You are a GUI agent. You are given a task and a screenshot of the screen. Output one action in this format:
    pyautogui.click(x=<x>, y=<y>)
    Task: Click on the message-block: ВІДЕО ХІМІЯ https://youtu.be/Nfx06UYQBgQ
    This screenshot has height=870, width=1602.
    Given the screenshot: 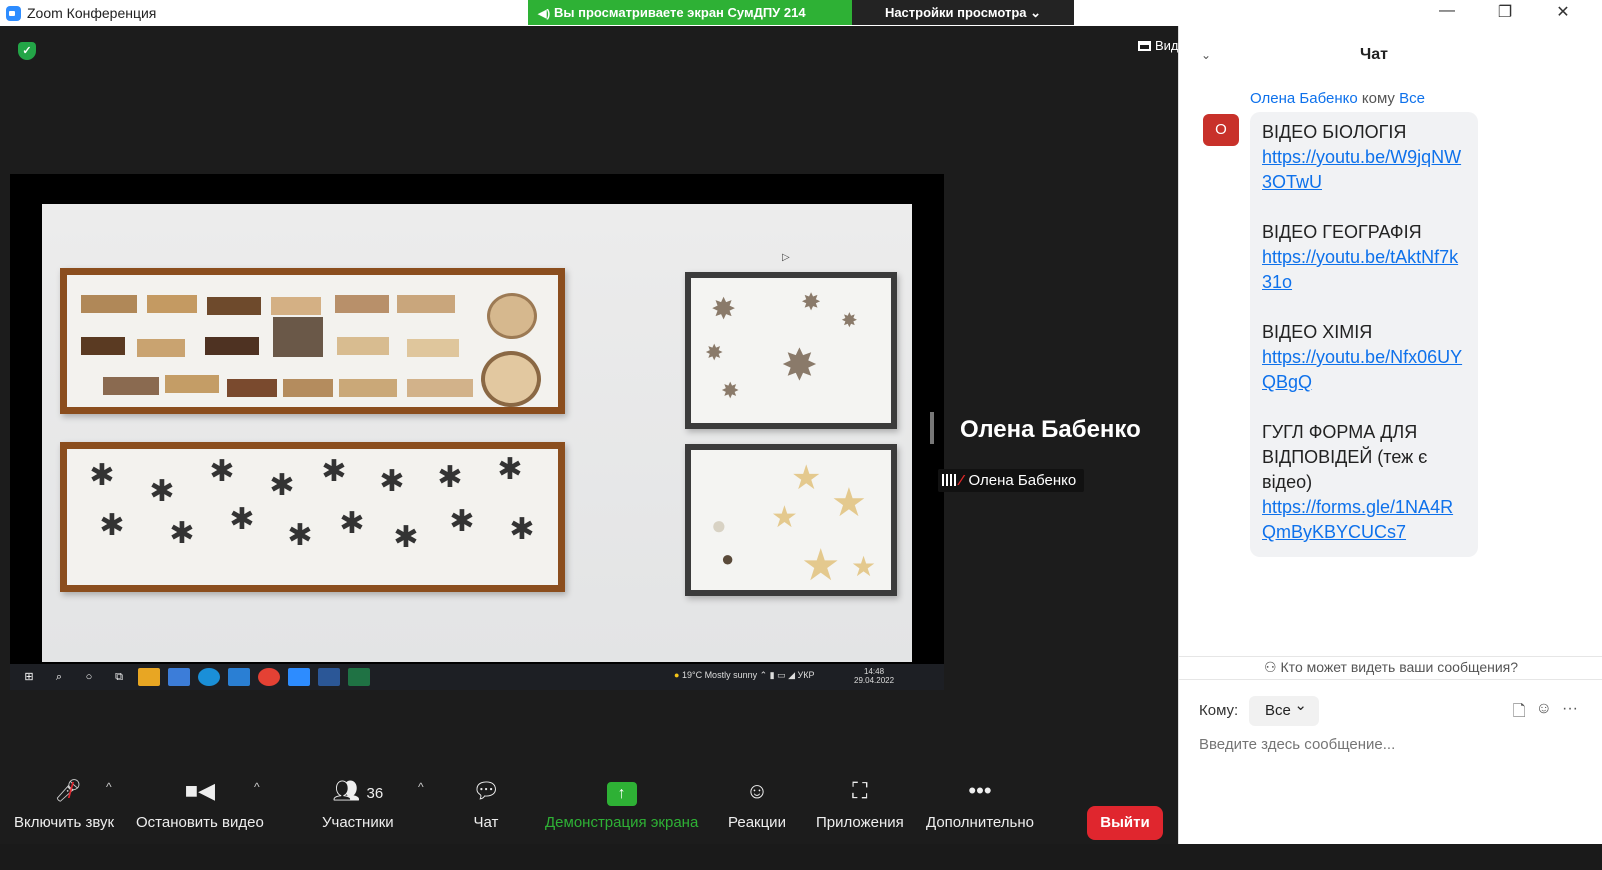 What is the action you would take?
    pyautogui.click(x=1364, y=357)
    